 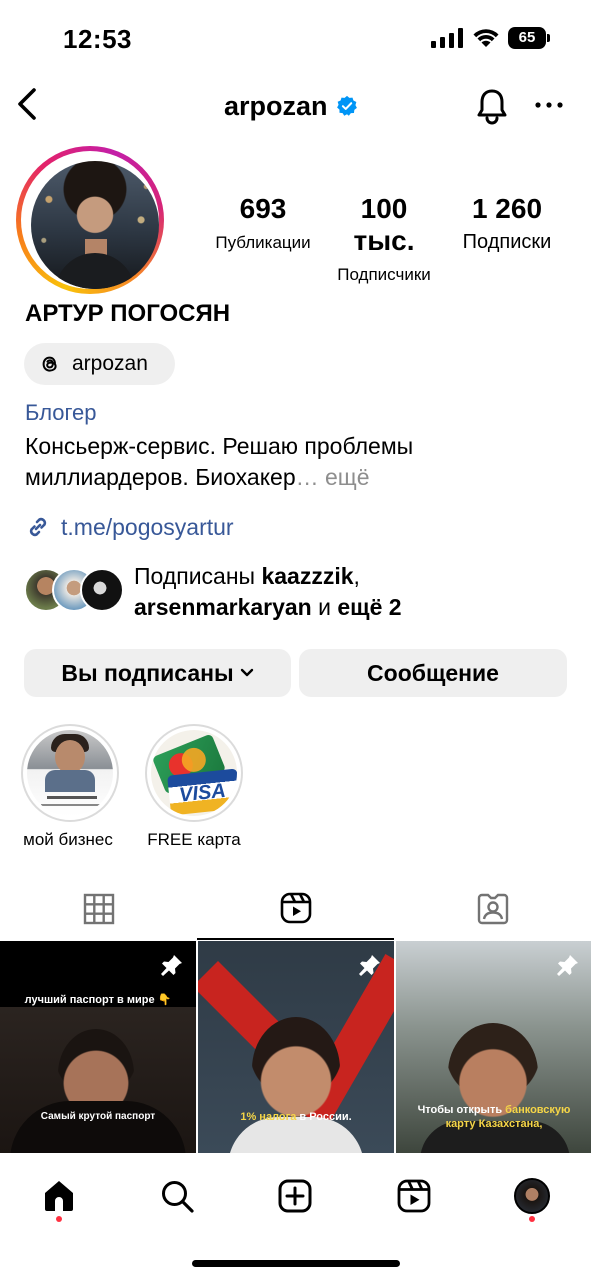 I want to click on nav-search, so click(x=177, y=1196).